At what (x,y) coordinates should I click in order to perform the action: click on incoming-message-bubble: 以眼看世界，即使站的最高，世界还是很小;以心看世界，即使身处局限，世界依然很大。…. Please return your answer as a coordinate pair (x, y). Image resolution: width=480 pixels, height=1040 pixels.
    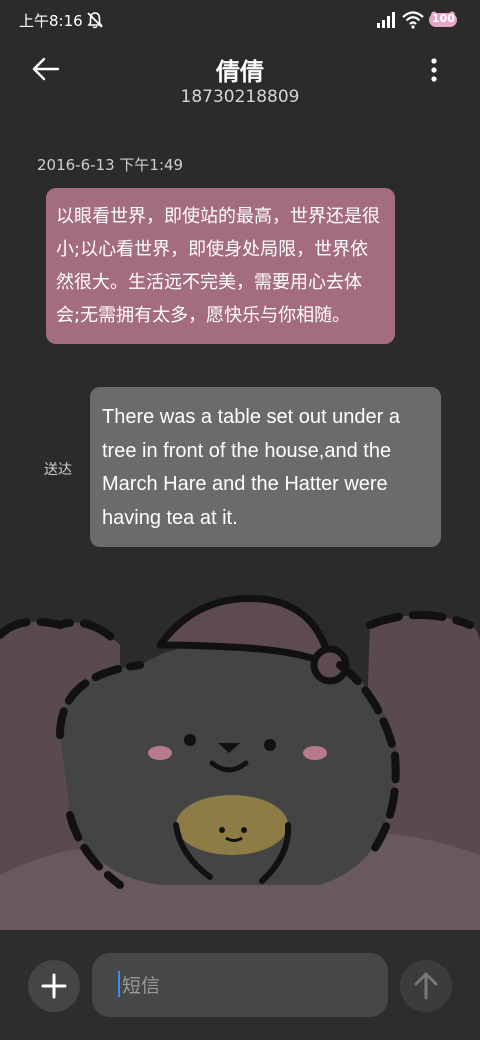
    Looking at the image, I should click on (220, 266).